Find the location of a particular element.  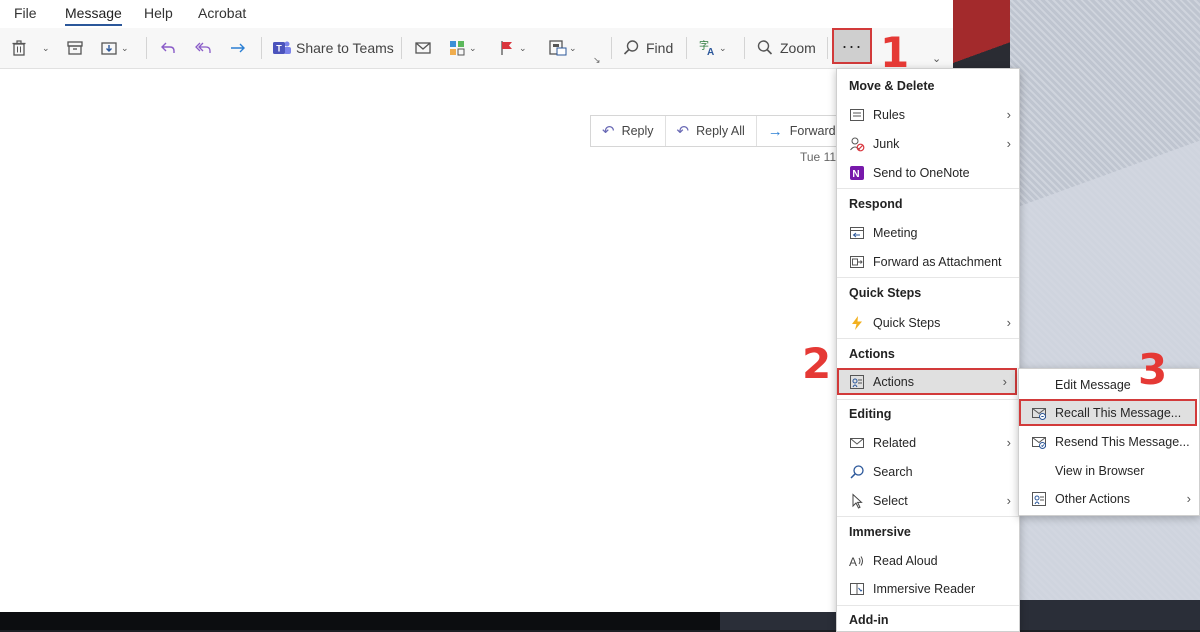

menu-item-quick-steps: Quick Steps › is located at coordinates (928, 322).